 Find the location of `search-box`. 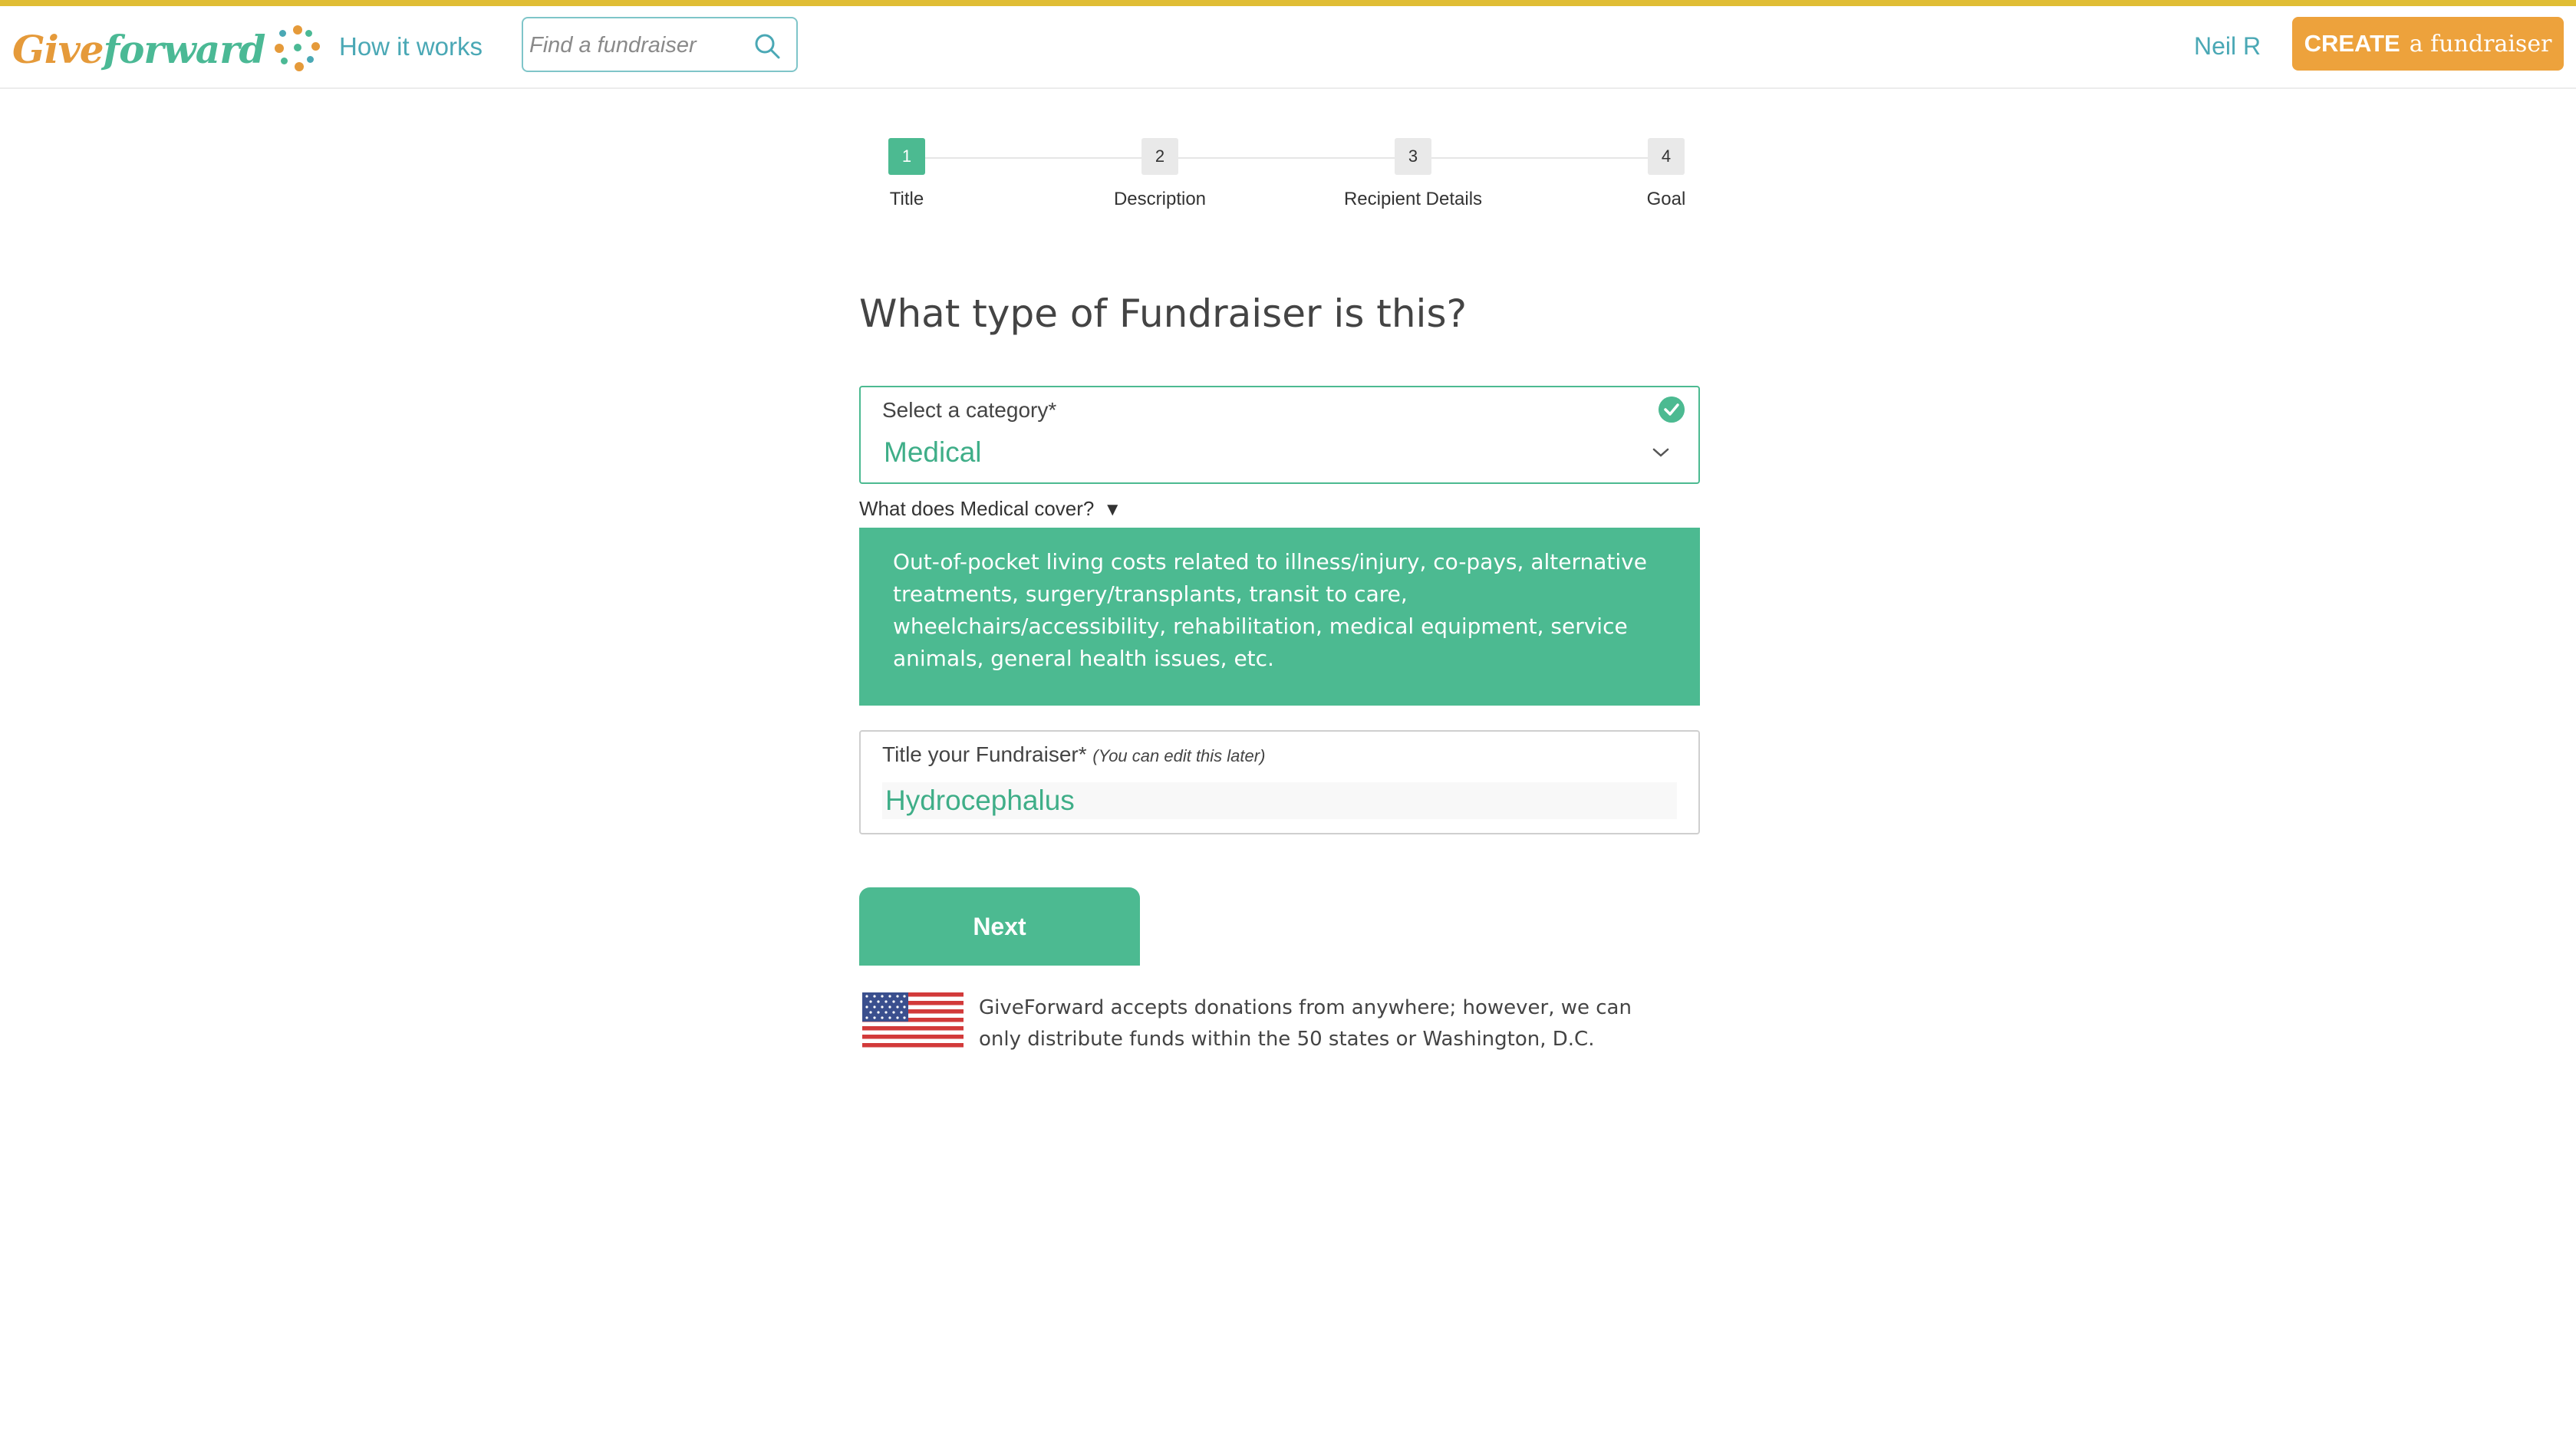

search-box is located at coordinates (660, 44).